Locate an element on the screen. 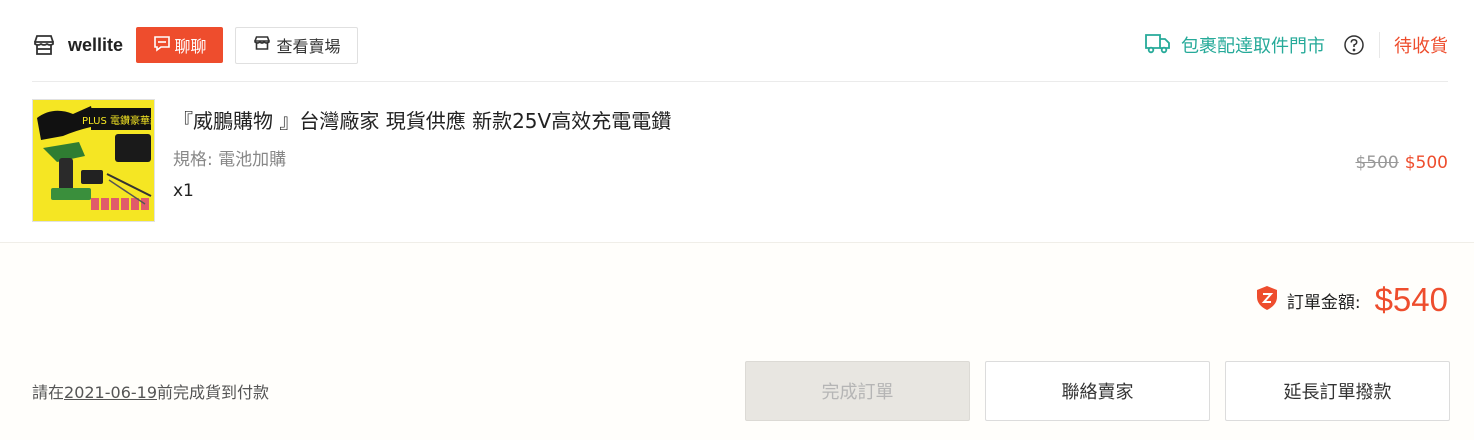  chat-icon is located at coordinates (162, 45).